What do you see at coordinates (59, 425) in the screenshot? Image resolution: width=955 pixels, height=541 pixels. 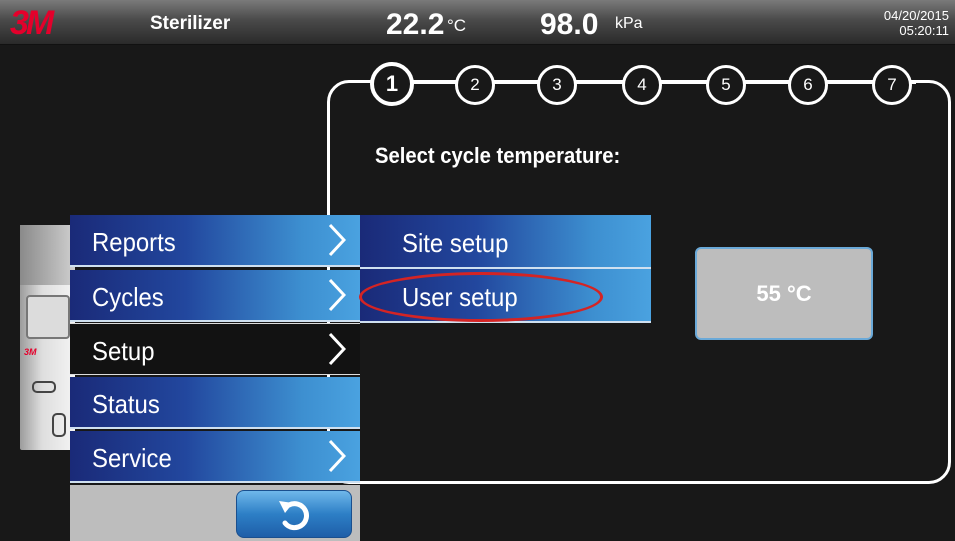 I see `device-handle` at bounding box center [59, 425].